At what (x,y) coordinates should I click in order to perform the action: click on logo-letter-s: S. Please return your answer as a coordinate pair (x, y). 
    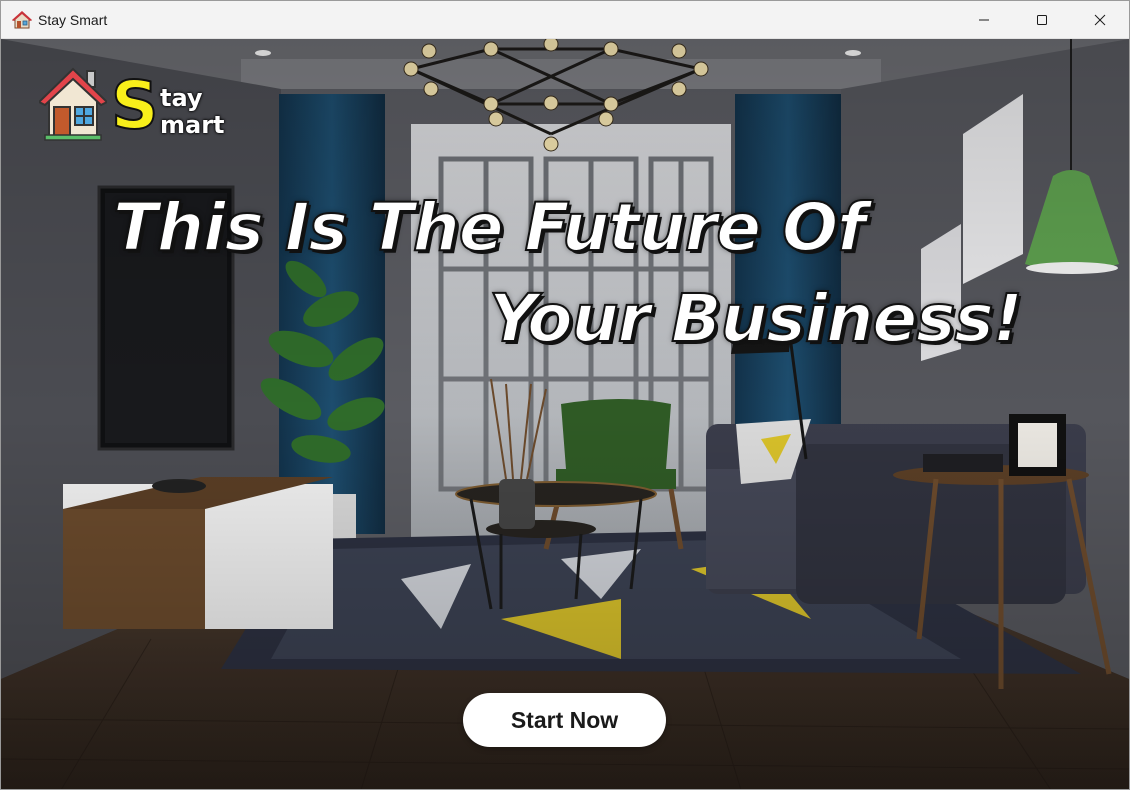
    Looking at the image, I should click on (135, 105).